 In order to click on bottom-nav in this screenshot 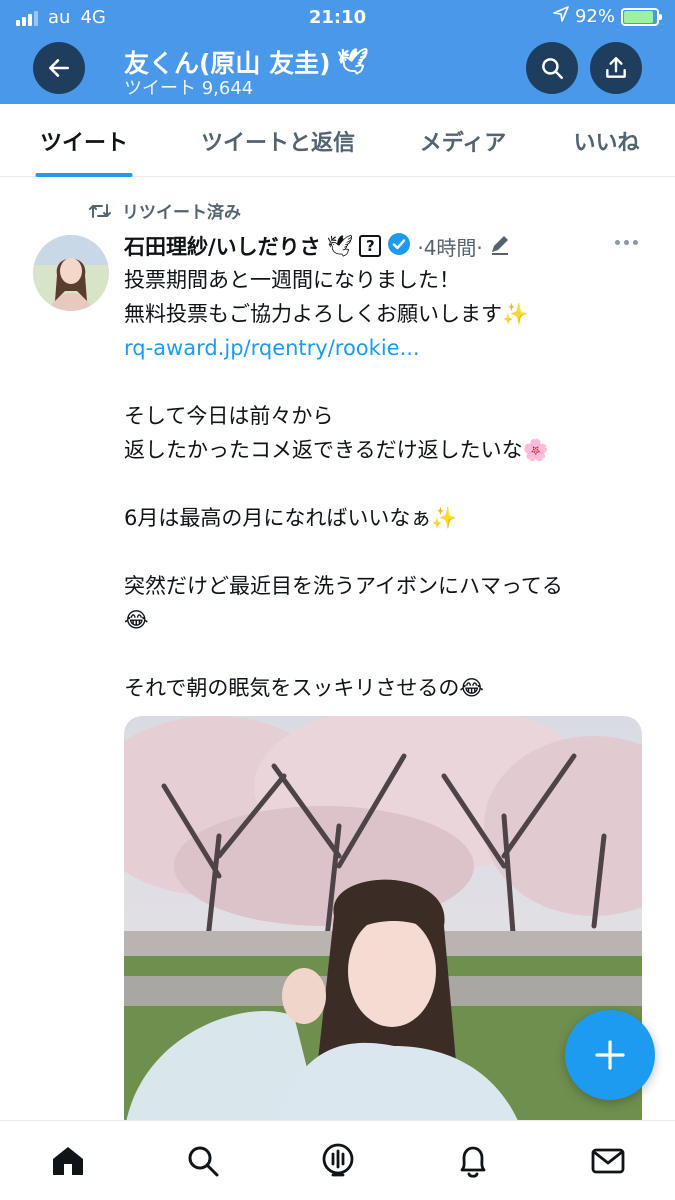, I will do `click(337, 1160)`.